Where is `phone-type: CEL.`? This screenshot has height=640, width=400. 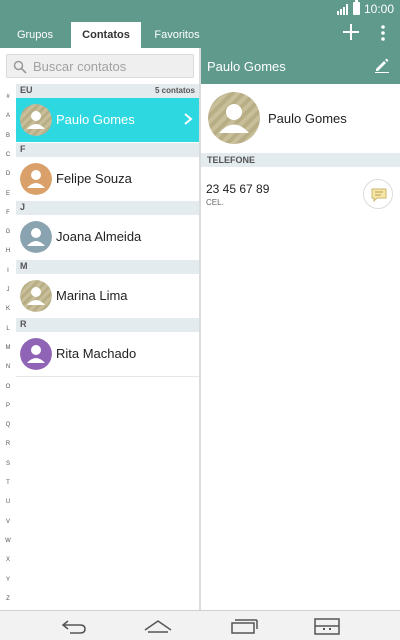
phone-type: CEL. is located at coordinates (215, 202).